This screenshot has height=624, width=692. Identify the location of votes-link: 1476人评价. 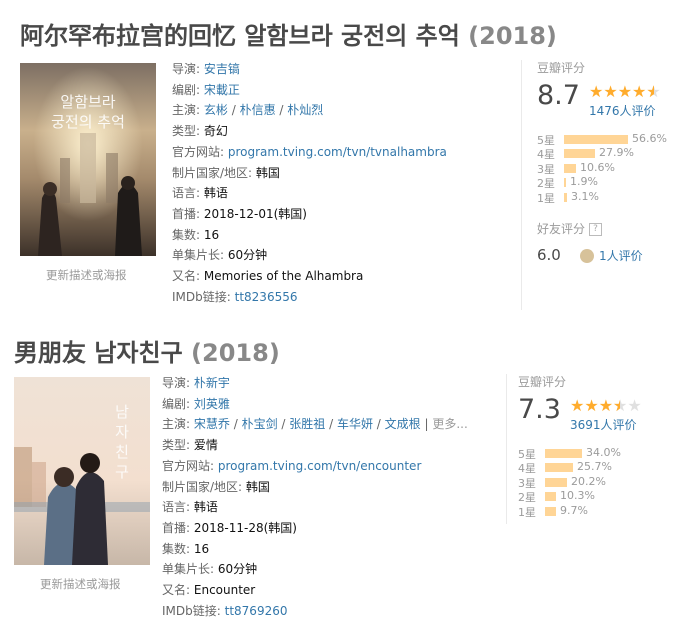
(622, 110).